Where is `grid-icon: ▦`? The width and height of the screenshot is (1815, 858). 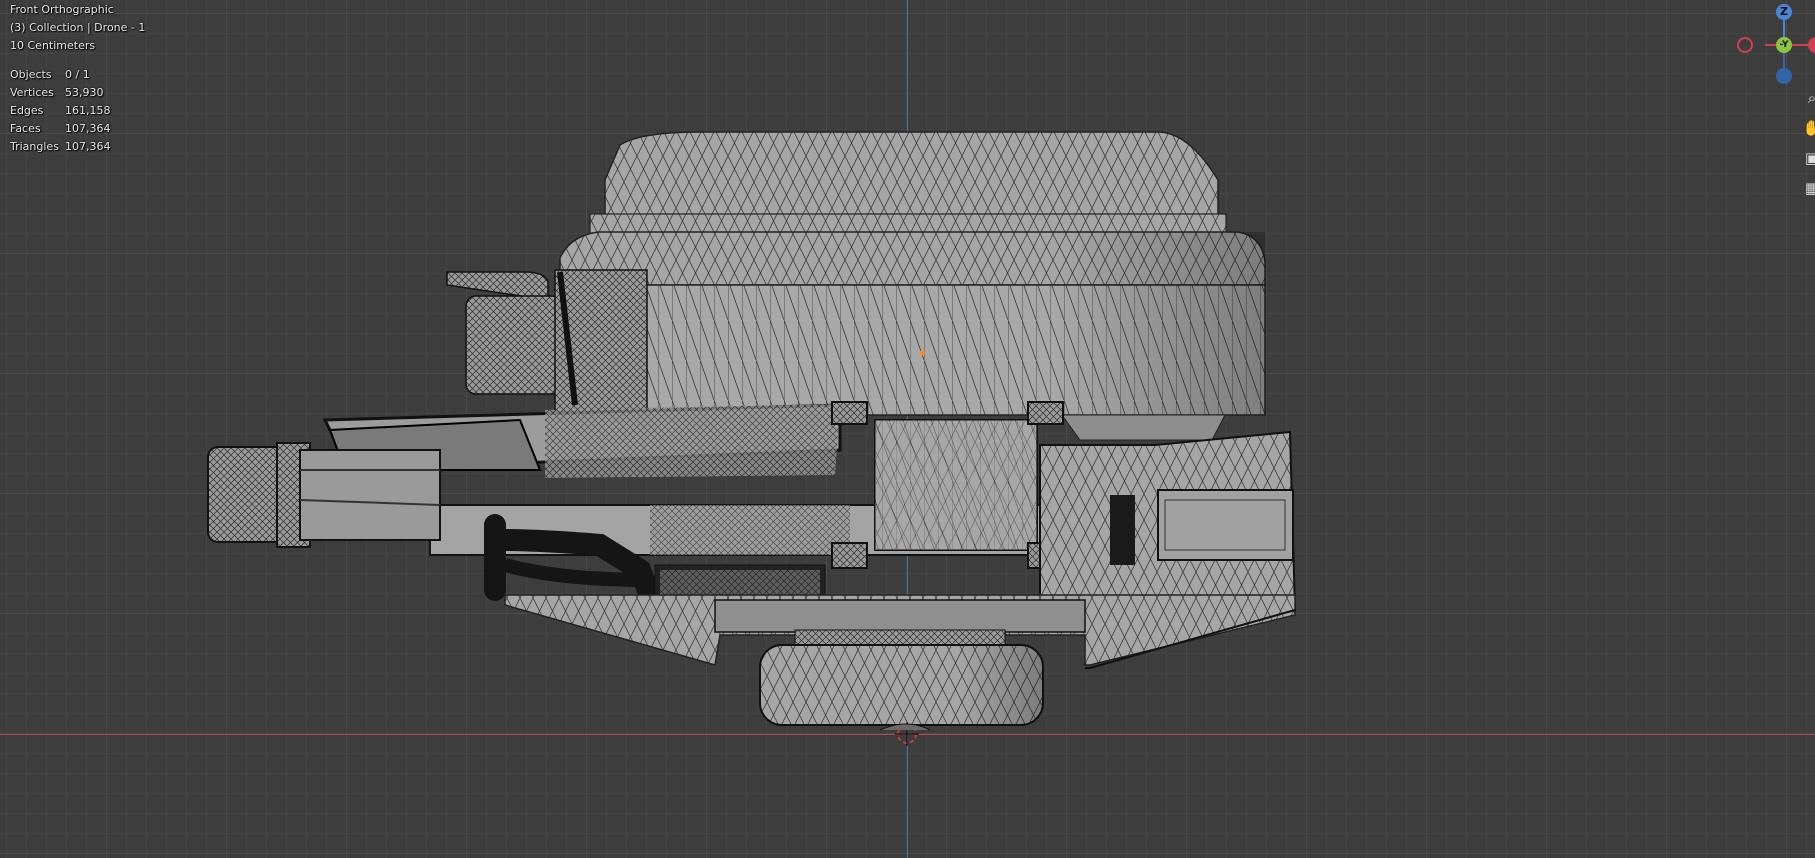
grid-icon: ▦ is located at coordinates (1808, 188).